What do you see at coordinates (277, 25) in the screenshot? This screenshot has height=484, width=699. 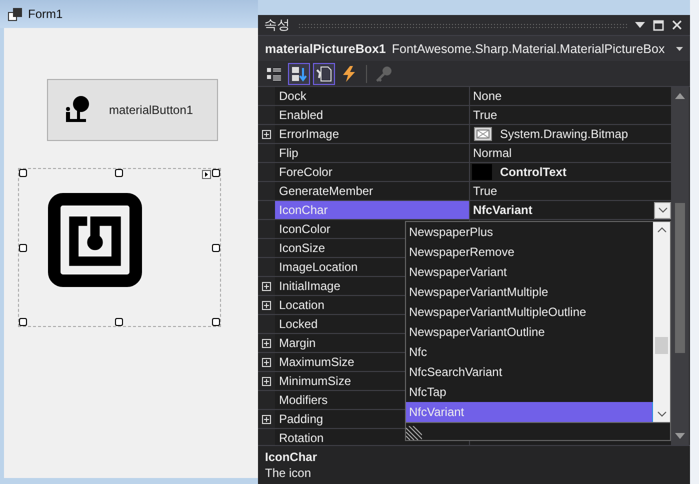 I see `panel-title: 속성` at bounding box center [277, 25].